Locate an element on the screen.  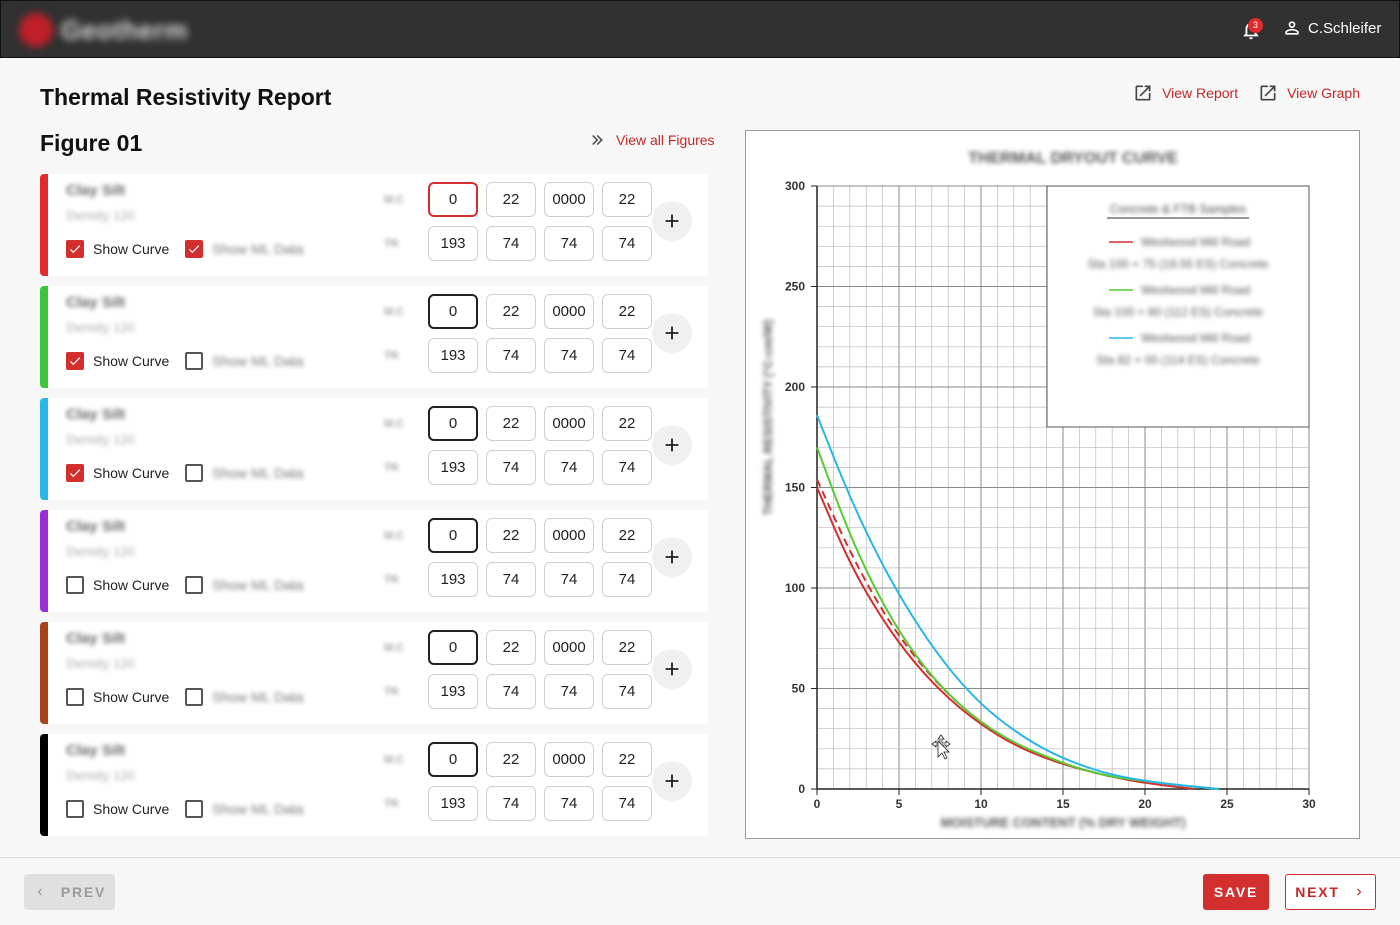
next-button: NEXT is located at coordinates (1330, 892).